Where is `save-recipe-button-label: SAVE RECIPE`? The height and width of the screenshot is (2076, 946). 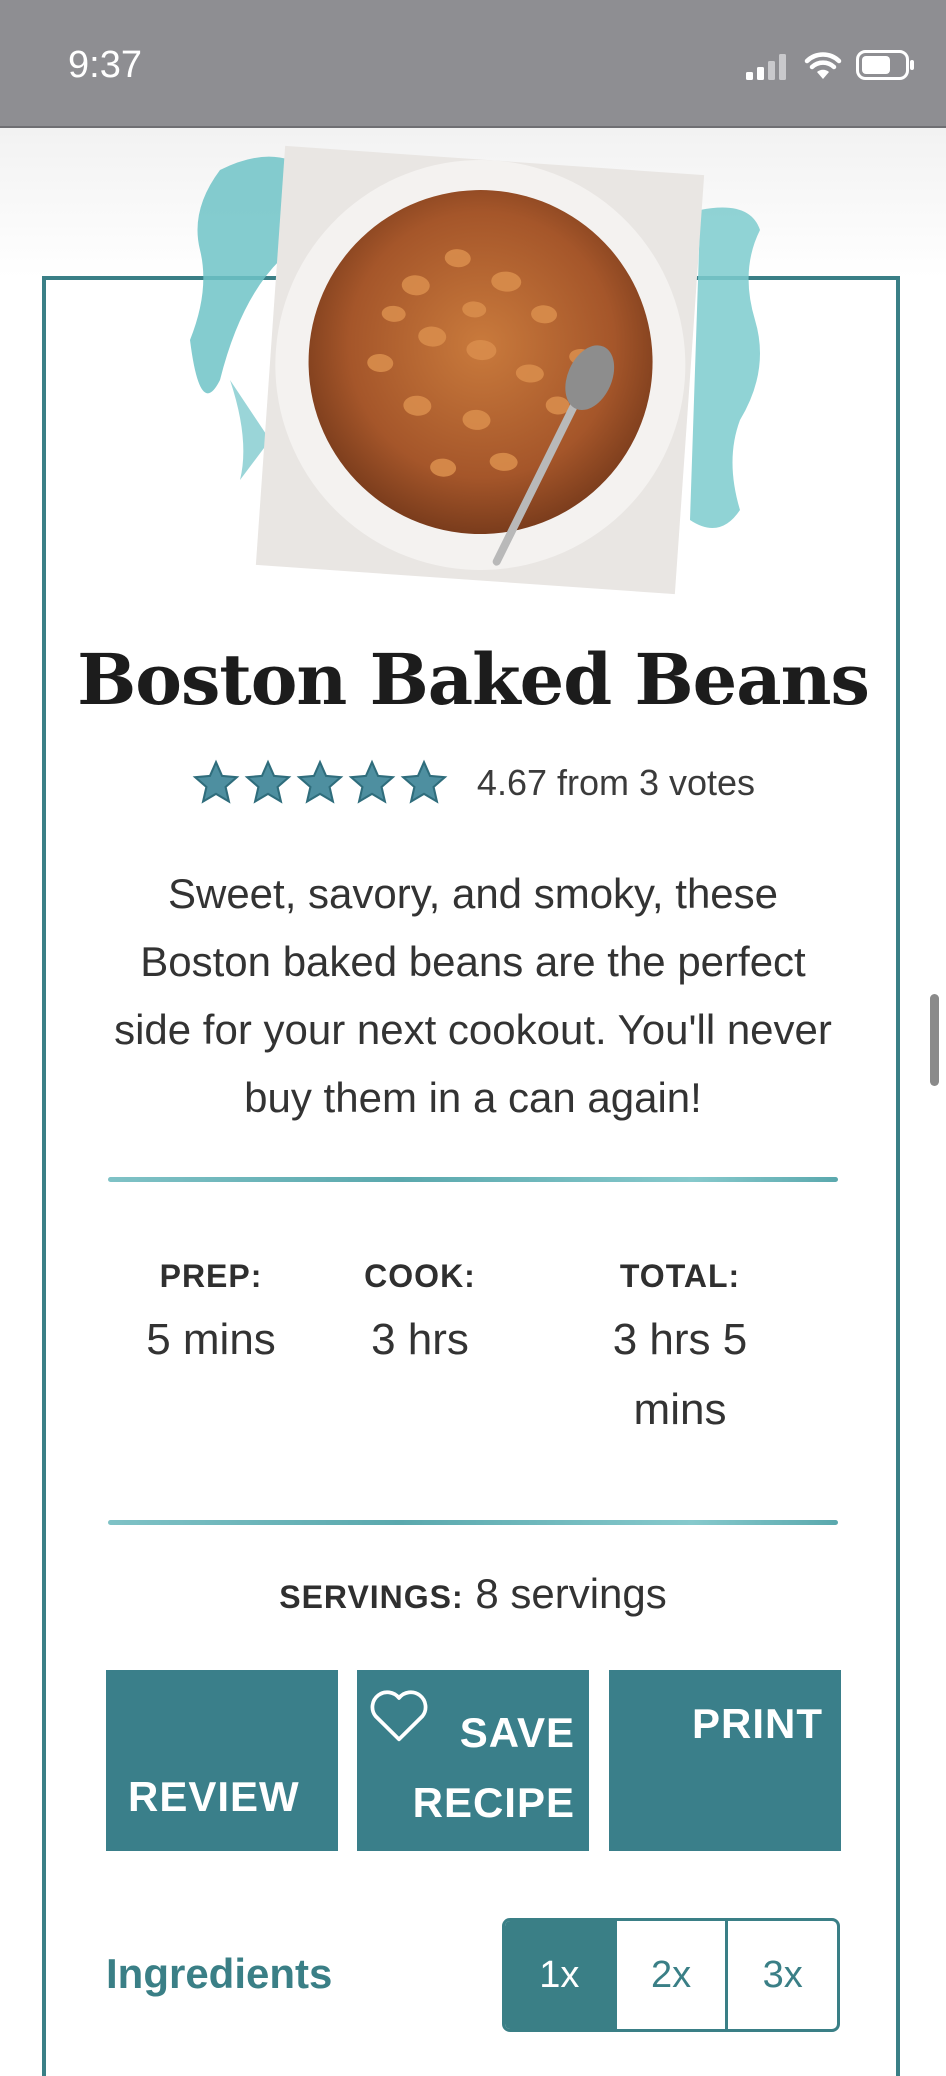
save-recipe-button-label: SAVE RECIPE is located at coordinates (493, 1767).